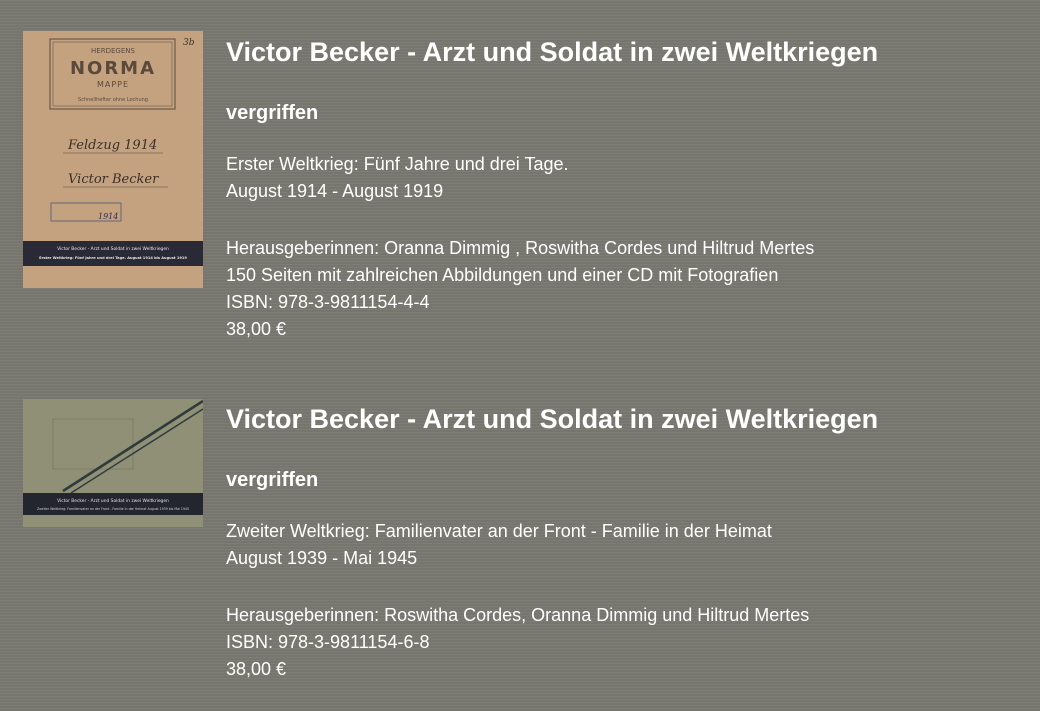  I want to click on cover-brand: NORMA, so click(113, 68).